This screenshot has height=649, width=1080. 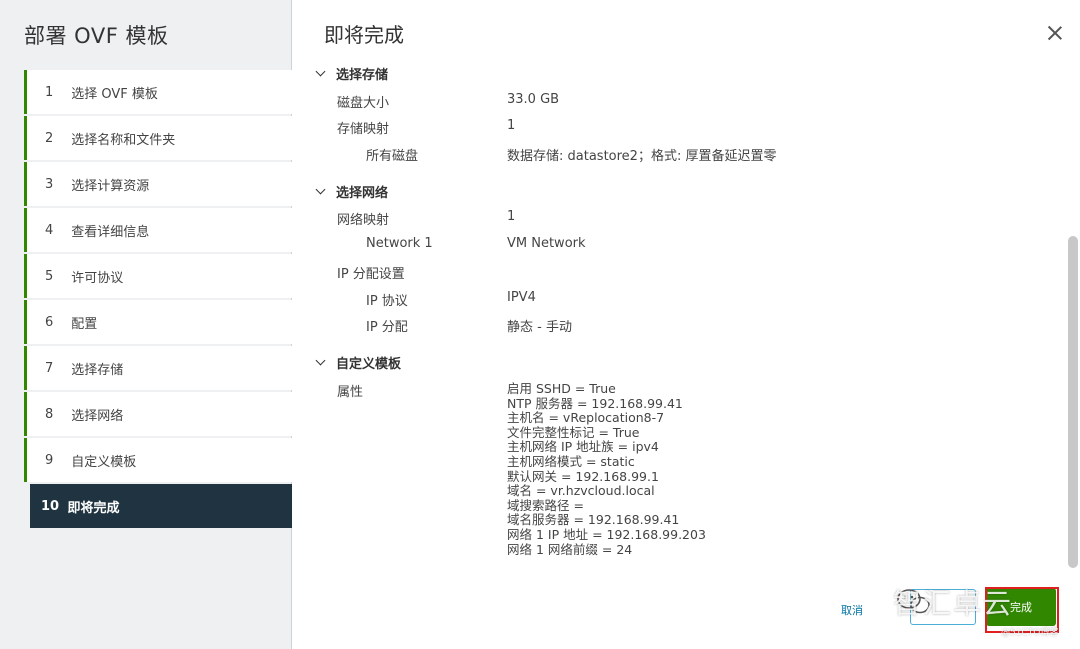 What do you see at coordinates (363, 129) in the screenshot?
I see `storage-mapping-label: 存储映射` at bounding box center [363, 129].